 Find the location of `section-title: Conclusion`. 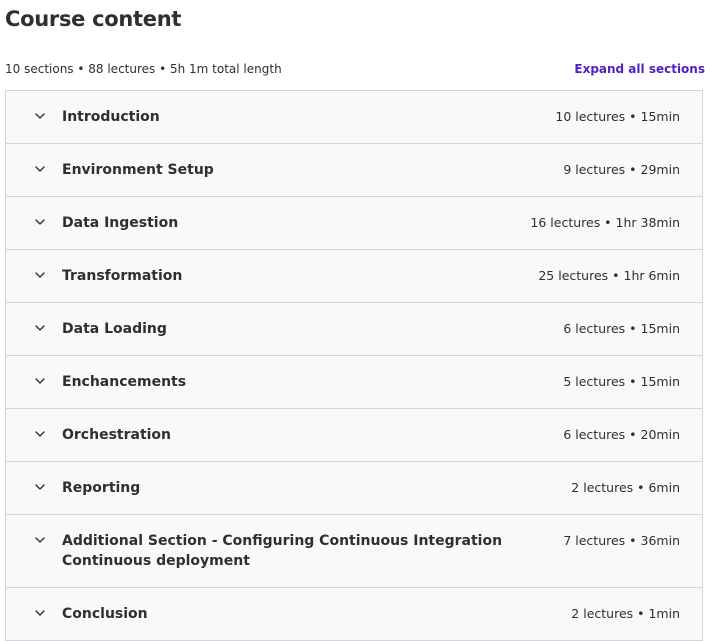

section-title: Conclusion is located at coordinates (105, 614).